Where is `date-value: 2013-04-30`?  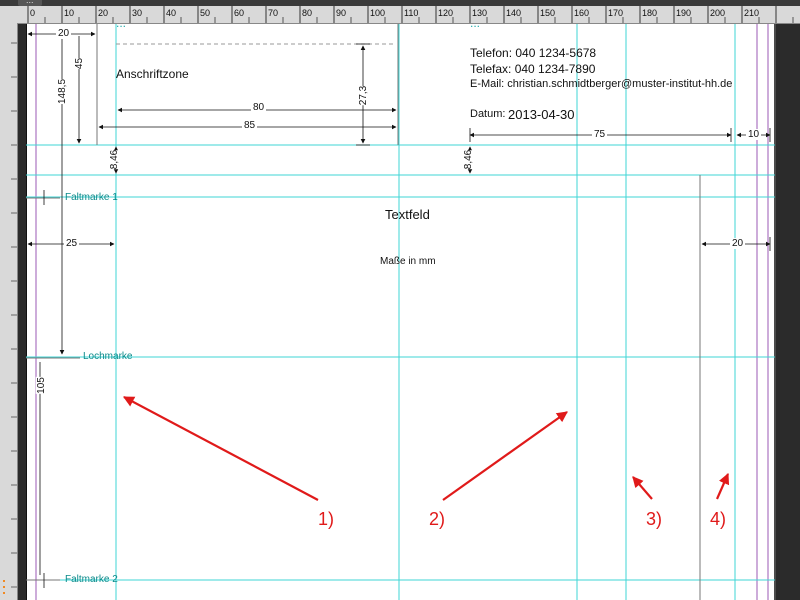 date-value: 2013-04-30 is located at coordinates (541, 114).